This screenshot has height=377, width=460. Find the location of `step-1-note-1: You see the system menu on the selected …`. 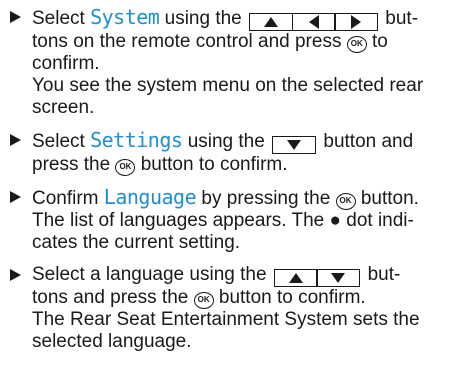

step-1-note-1: You see the system menu on the selected … is located at coordinates (228, 85).